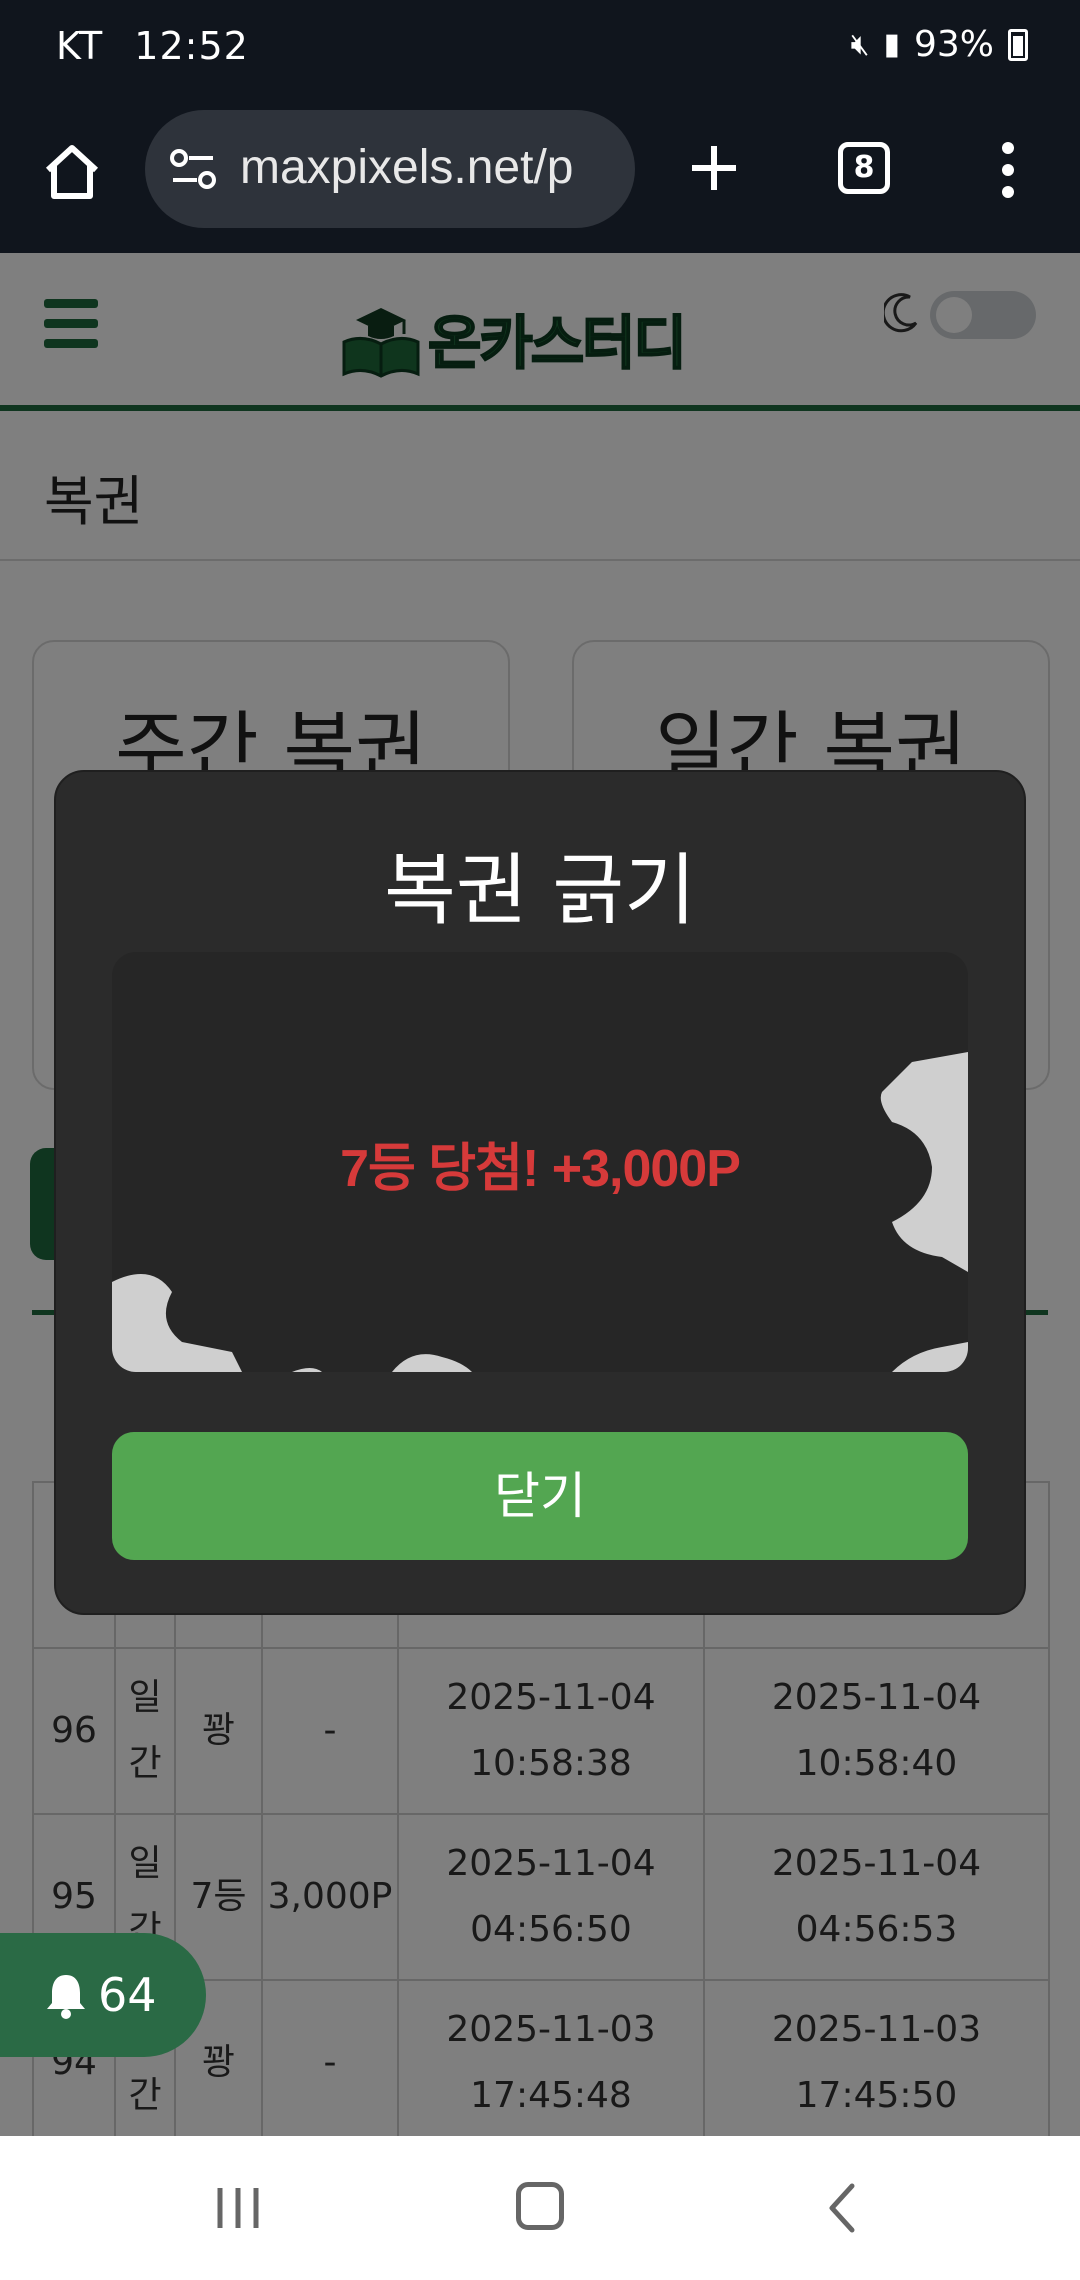  Describe the element at coordinates (841, 2208) in the screenshot. I see `back-icon` at that location.